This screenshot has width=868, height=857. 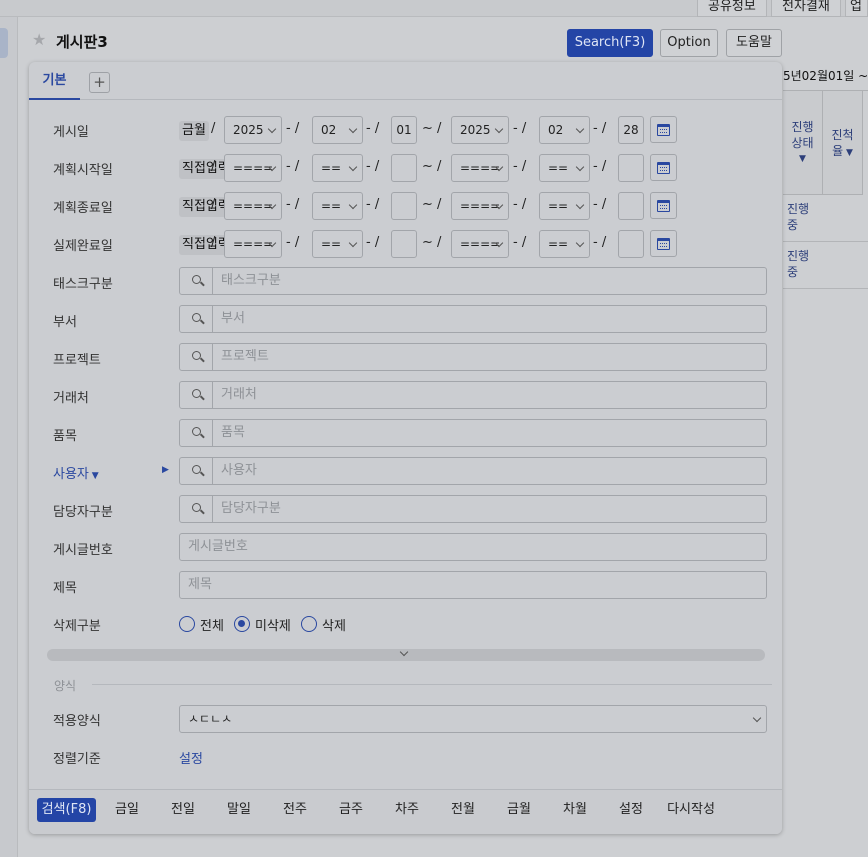 What do you see at coordinates (473, 281) in the screenshot?
I see `task-type-field: 태스크구분` at bounding box center [473, 281].